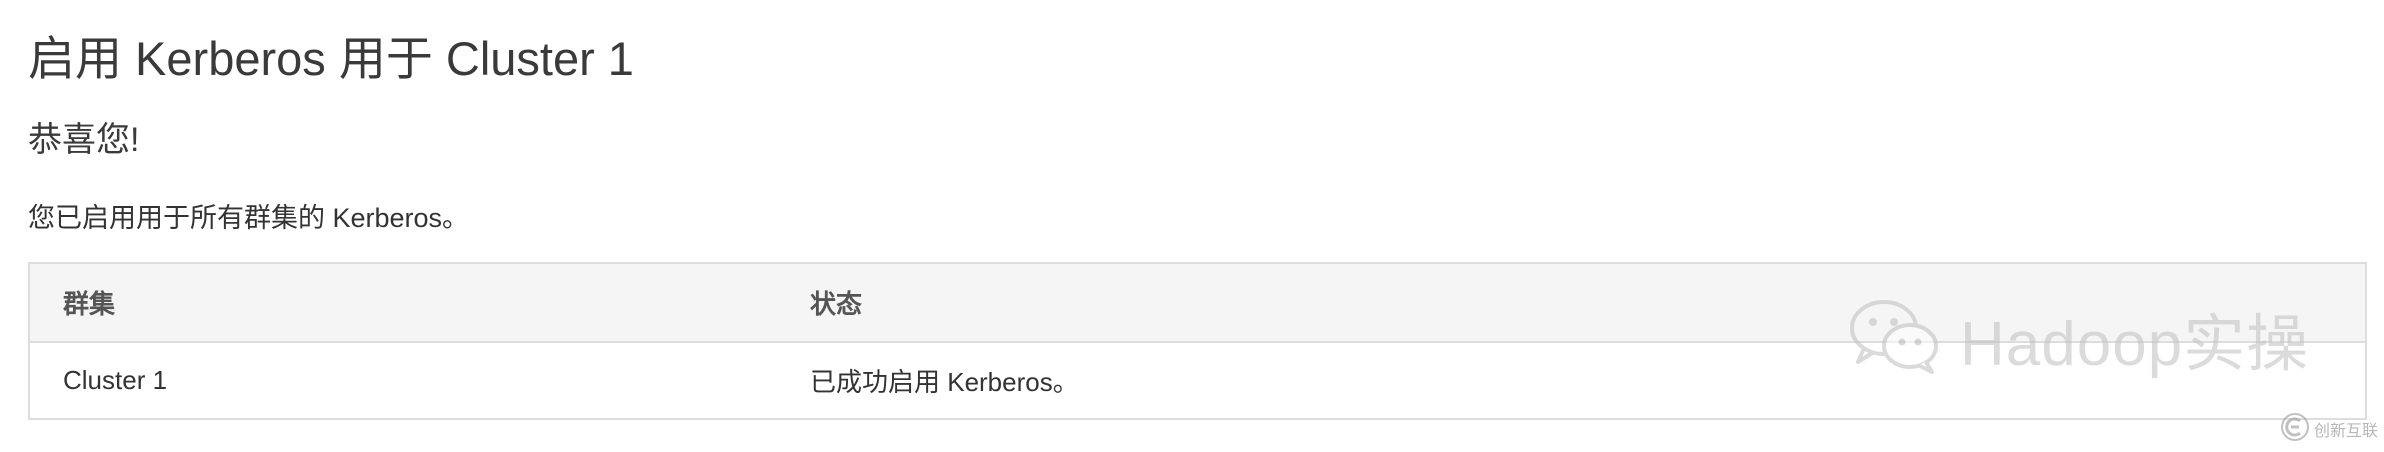 Image resolution: width=2384 pixels, height=452 pixels. Describe the element at coordinates (331, 58) in the screenshot. I see `page-title: 启用 Kerberos 用于 Cluster 1` at that location.